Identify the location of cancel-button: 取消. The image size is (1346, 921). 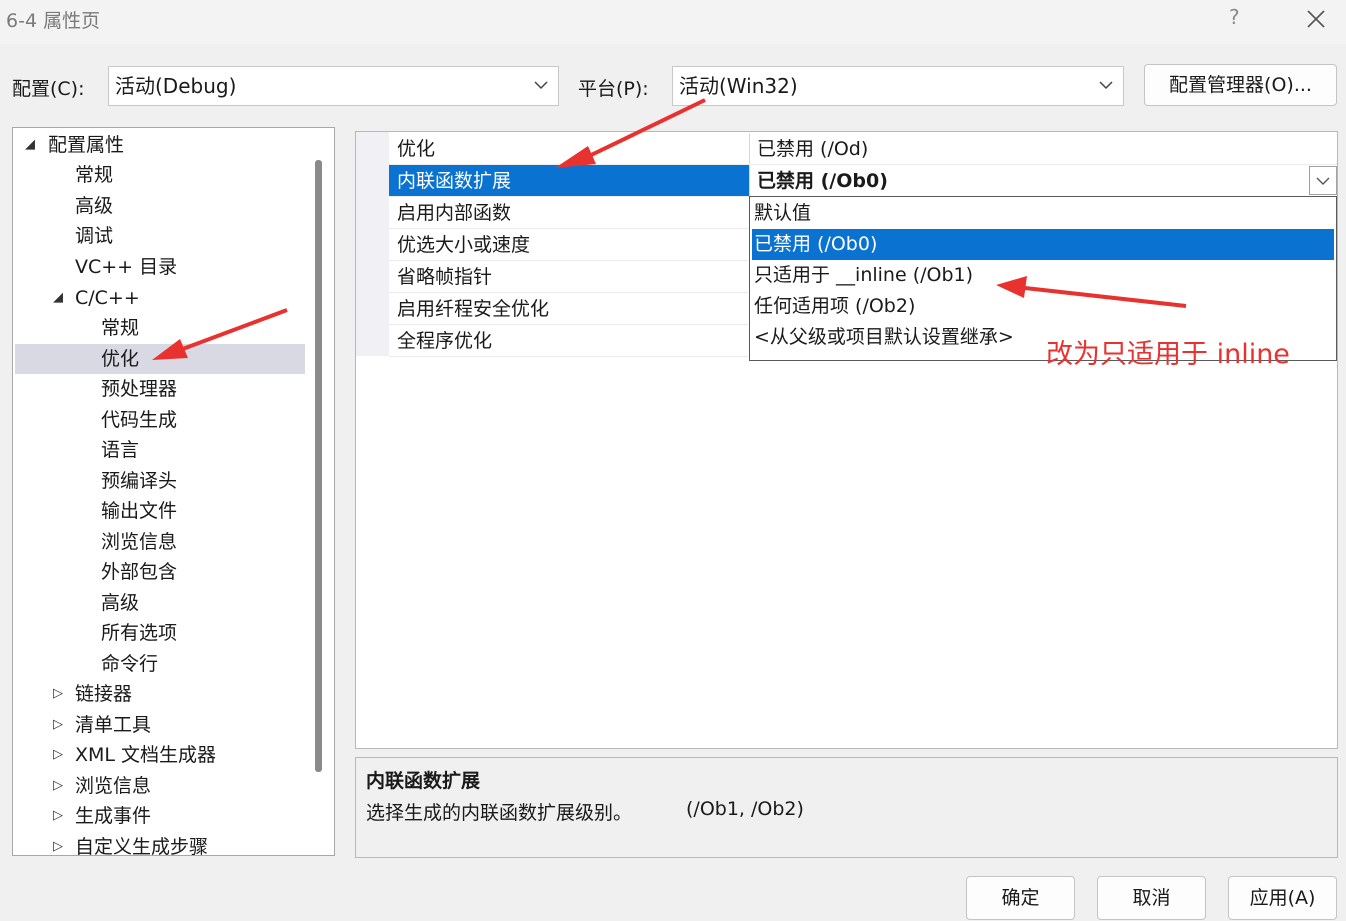
(1151, 898).